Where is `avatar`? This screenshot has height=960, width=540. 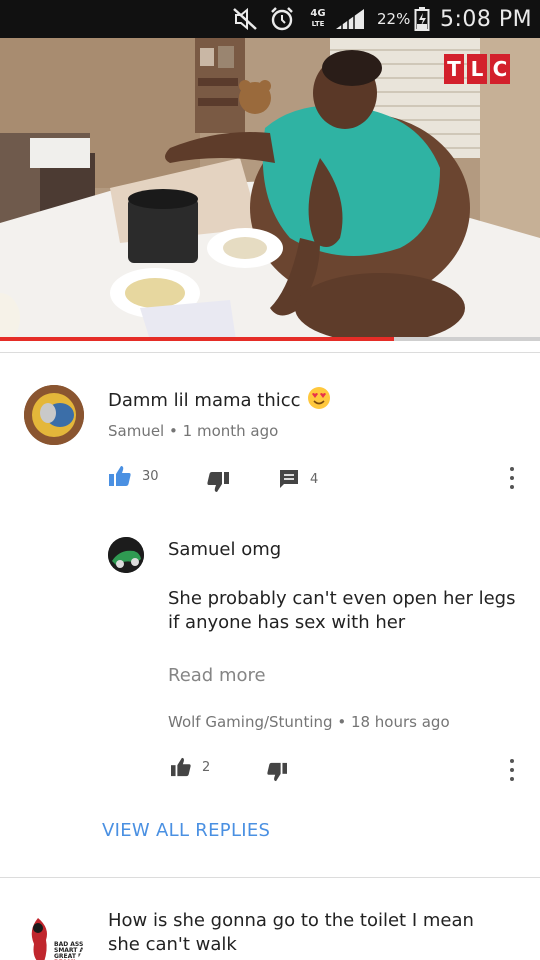
avatar is located at coordinates (54, 415).